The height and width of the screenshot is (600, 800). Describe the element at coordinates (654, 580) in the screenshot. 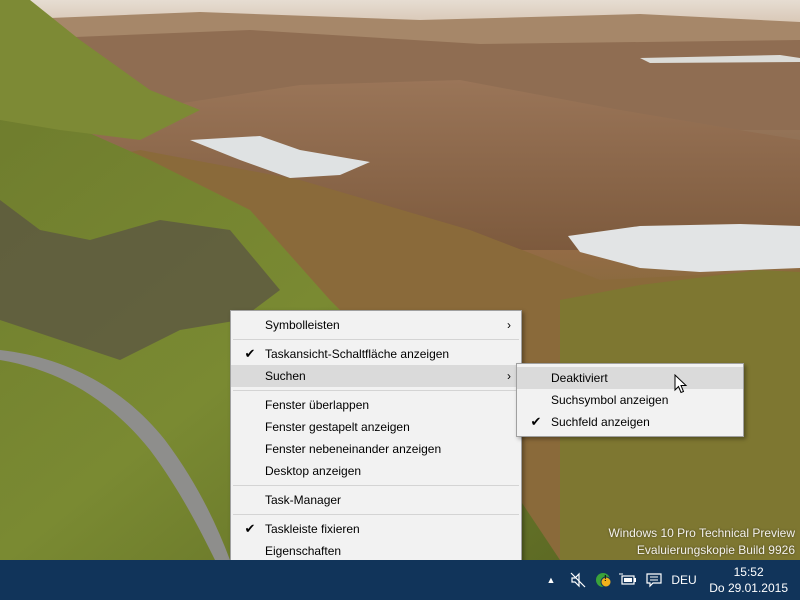

I see `action-center-message-icon` at that location.